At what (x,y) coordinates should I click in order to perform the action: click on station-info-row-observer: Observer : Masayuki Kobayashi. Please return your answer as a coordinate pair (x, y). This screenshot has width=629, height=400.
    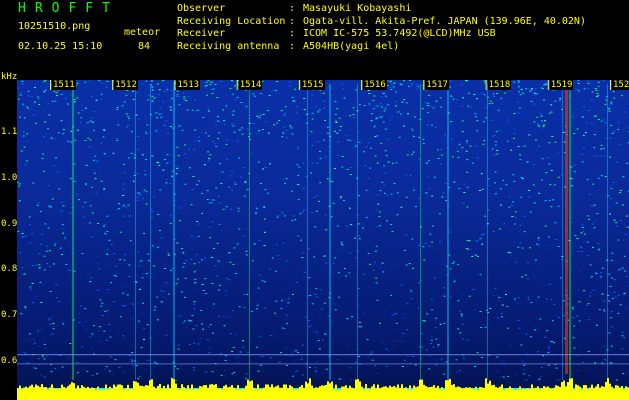
    Looking at the image, I should click on (381, 9).